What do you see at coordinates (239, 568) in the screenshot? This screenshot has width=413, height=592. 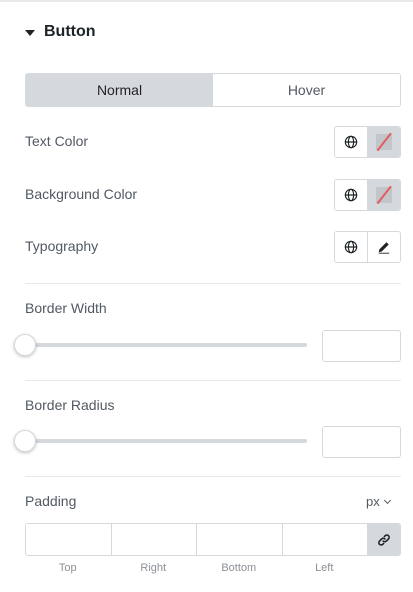 I see `padding-bottom-label: Bottom` at bounding box center [239, 568].